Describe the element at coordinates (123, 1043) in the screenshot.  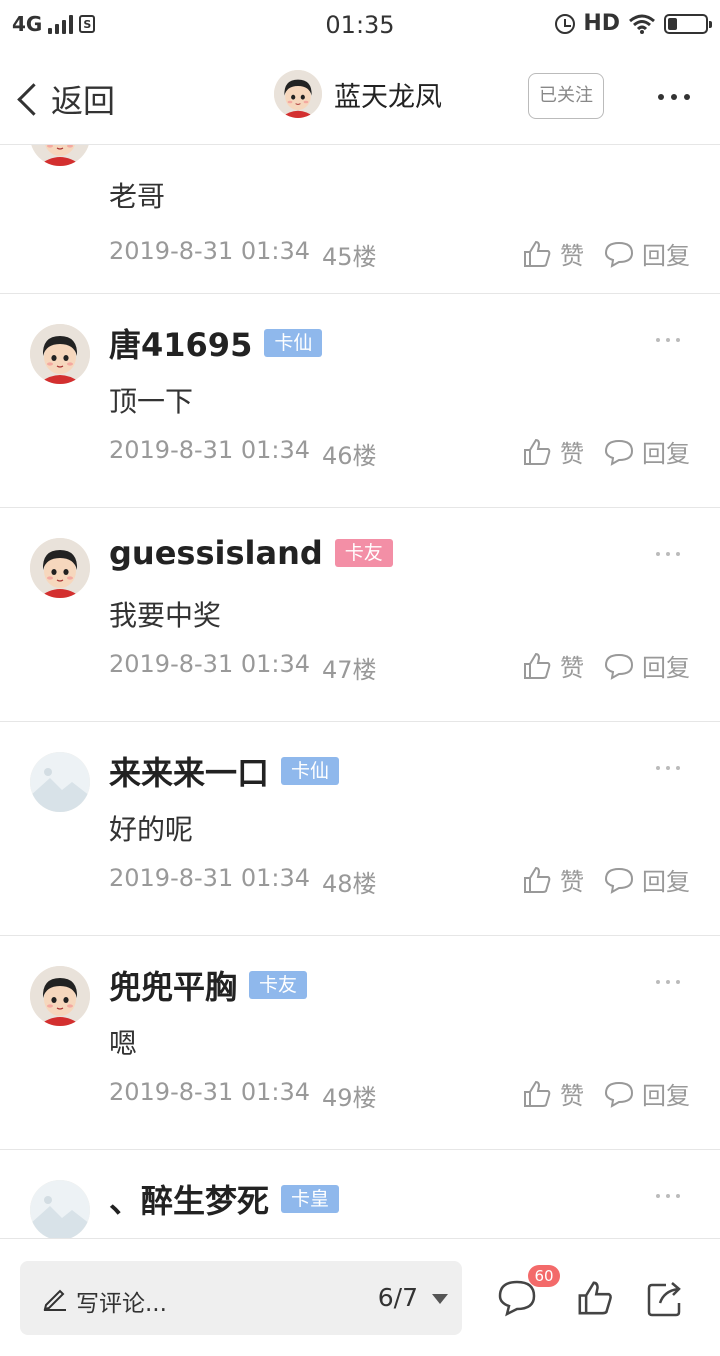
I see `comment-text: 嗯` at that location.